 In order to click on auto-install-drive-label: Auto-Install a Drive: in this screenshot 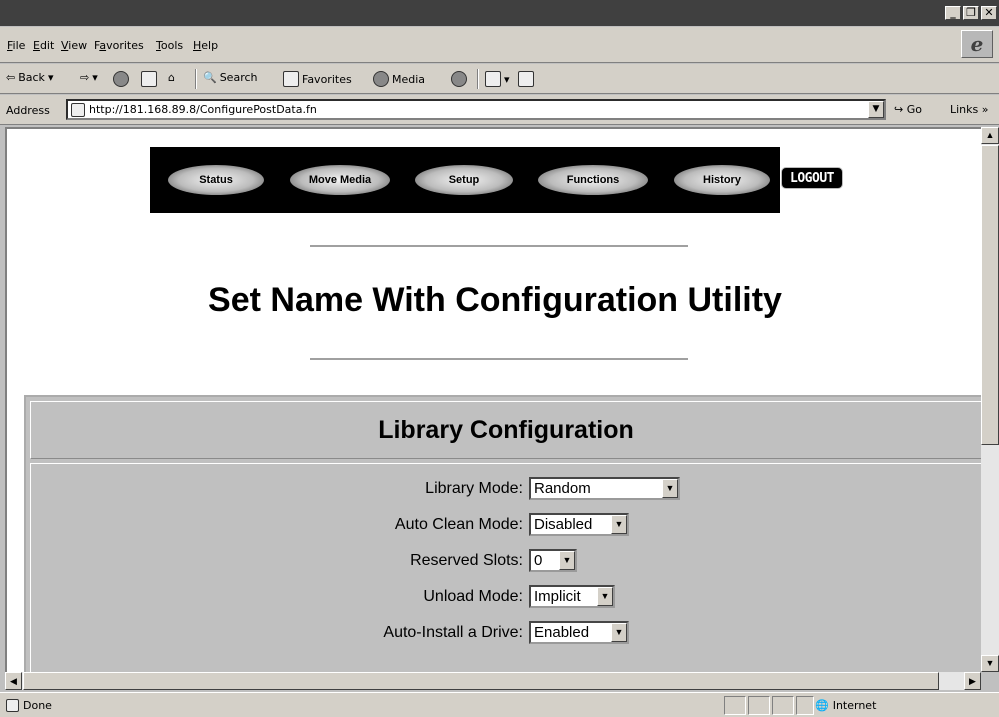, I will do `click(453, 632)`.